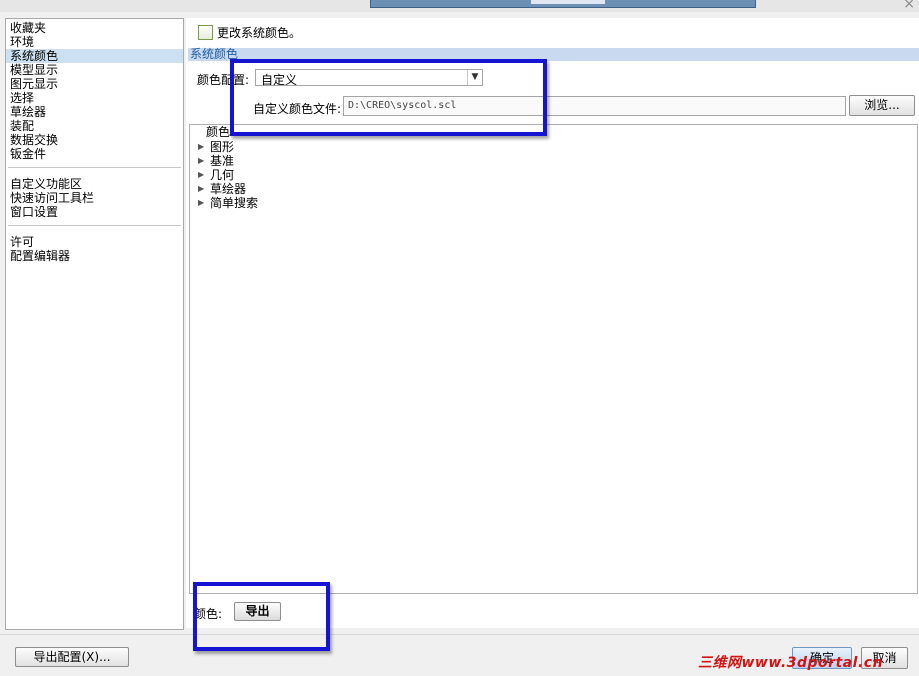 The height and width of the screenshot is (676, 919). What do you see at coordinates (94, 42) in the screenshot?
I see `sidebar-item-environment: 环境` at bounding box center [94, 42].